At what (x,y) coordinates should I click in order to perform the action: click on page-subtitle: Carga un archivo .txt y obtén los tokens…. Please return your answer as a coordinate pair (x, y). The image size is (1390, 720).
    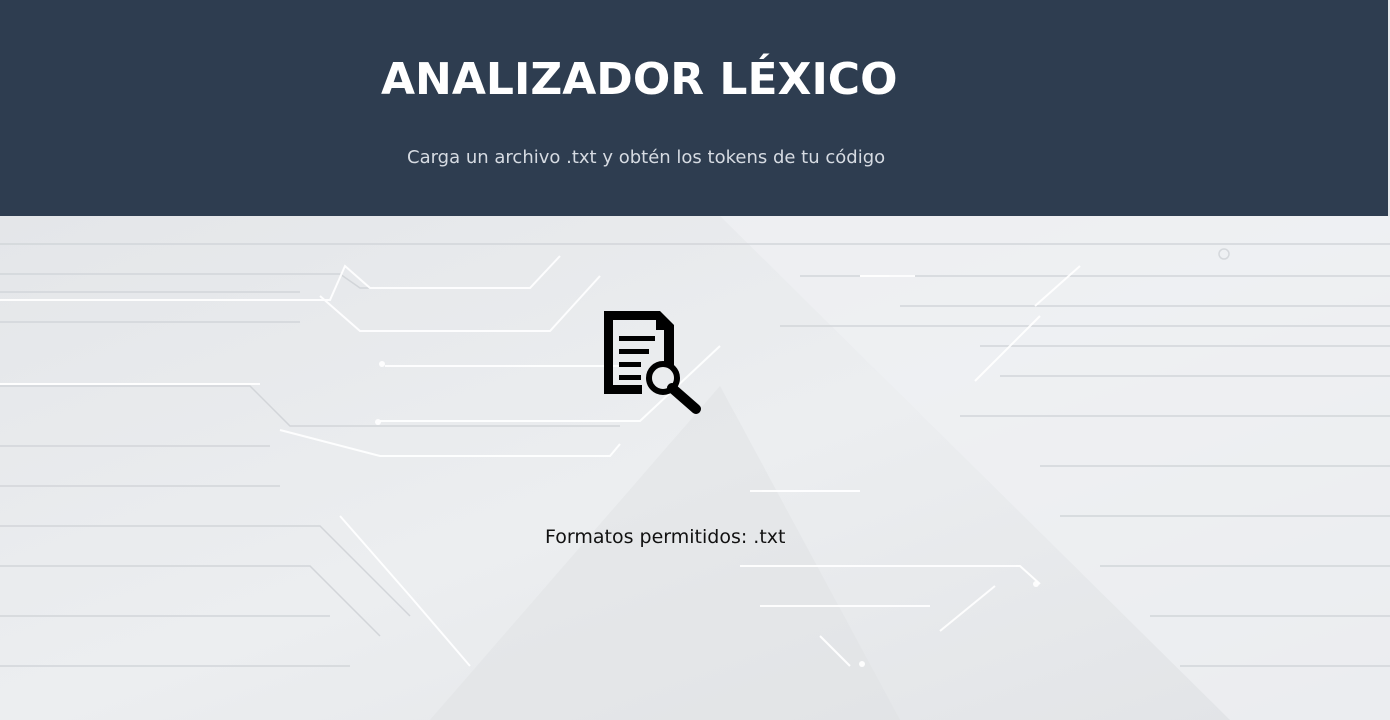
    Looking at the image, I should click on (646, 157).